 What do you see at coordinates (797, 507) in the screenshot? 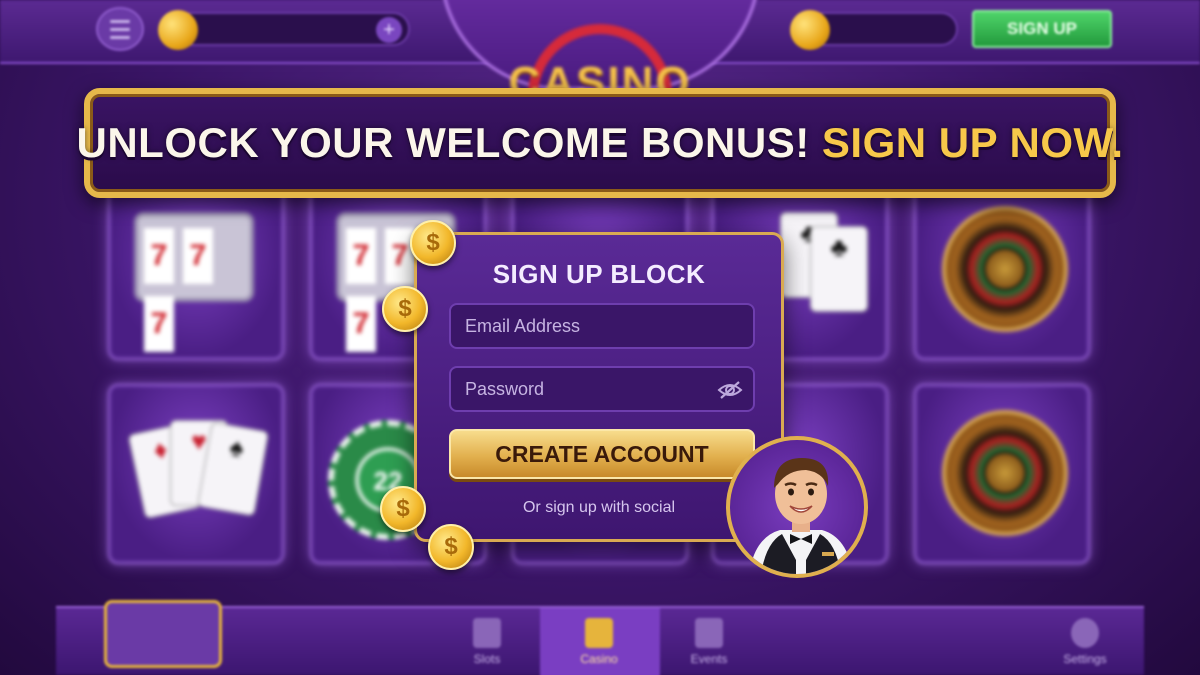
I see `dealer-avatar` at bounding box center [797, 507].